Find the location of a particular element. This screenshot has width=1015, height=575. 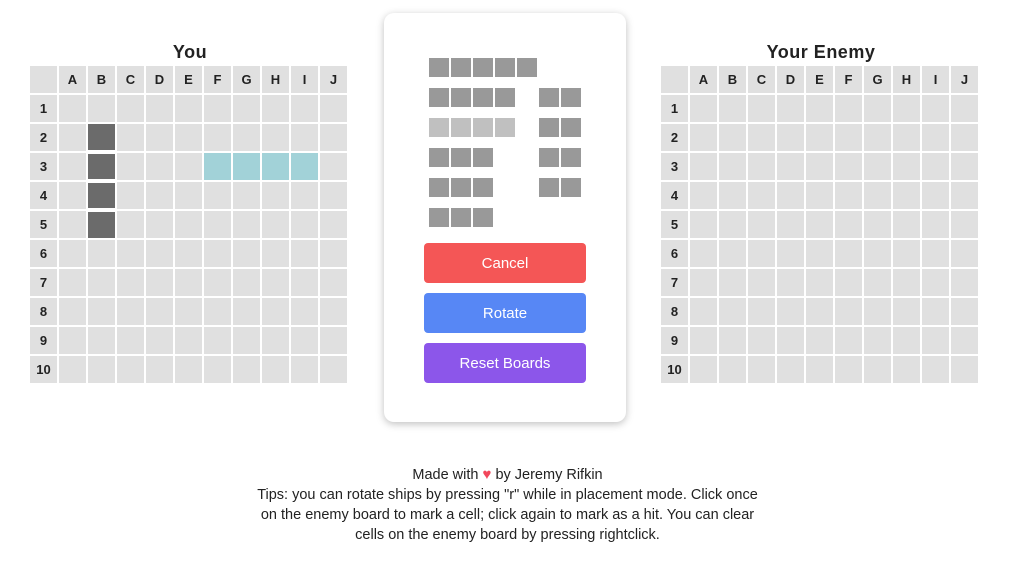

reset-boards-button: Reset Boards is located at coordinates (505, 363).